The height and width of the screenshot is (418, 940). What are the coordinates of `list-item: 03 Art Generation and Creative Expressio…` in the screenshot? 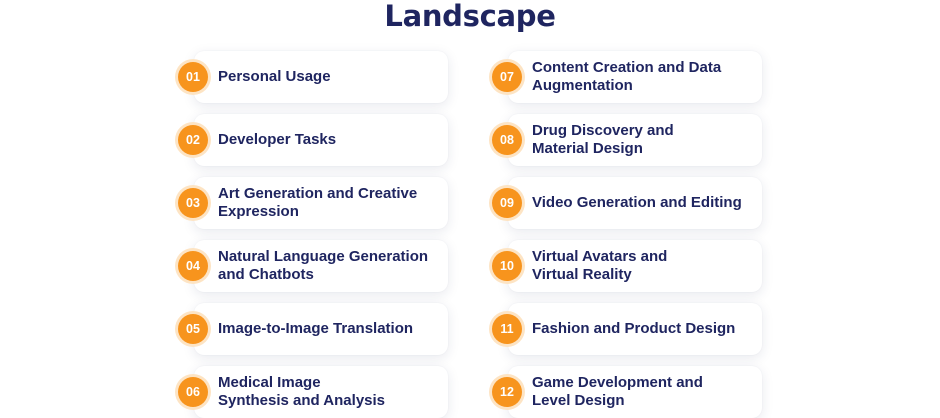 It's located at (313, 203).